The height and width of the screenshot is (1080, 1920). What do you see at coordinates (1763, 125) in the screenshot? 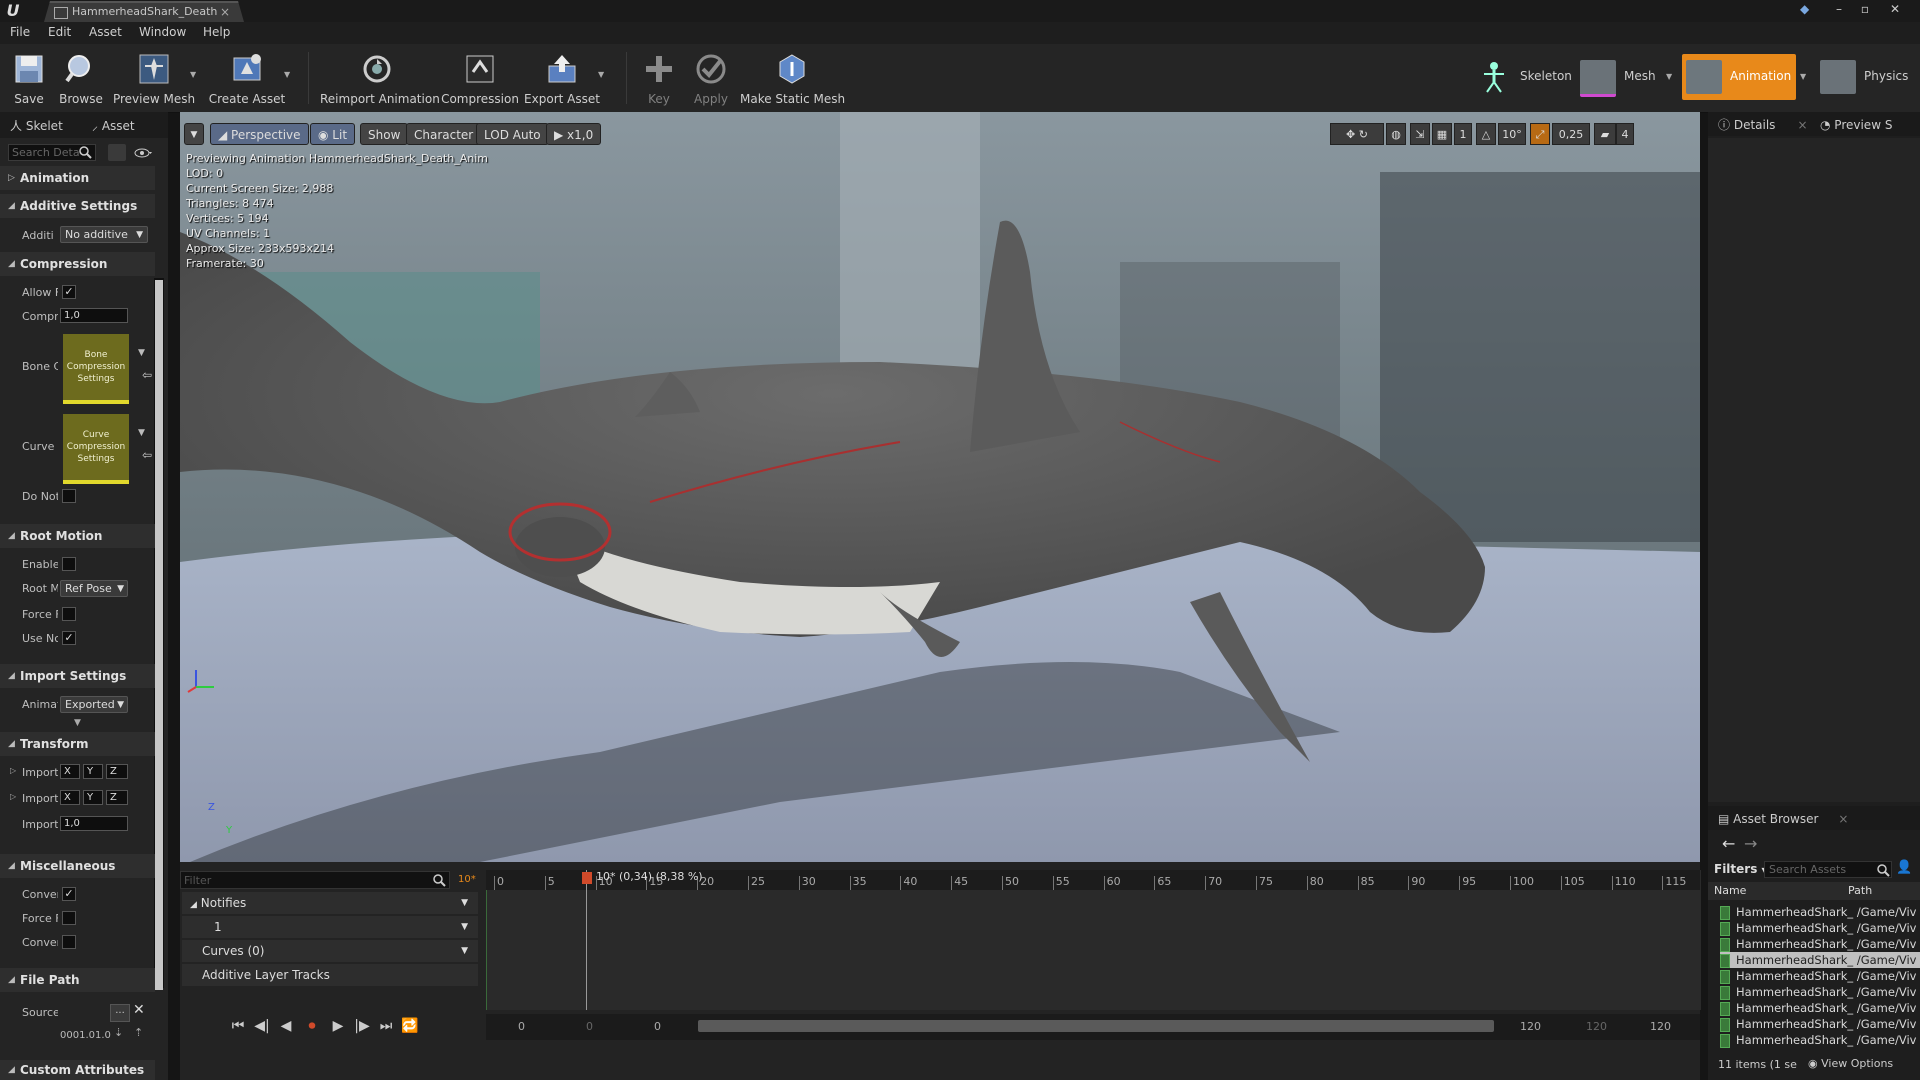
I see `tab-details: ⓘ Details ×` at bounding box center [1763, 125].